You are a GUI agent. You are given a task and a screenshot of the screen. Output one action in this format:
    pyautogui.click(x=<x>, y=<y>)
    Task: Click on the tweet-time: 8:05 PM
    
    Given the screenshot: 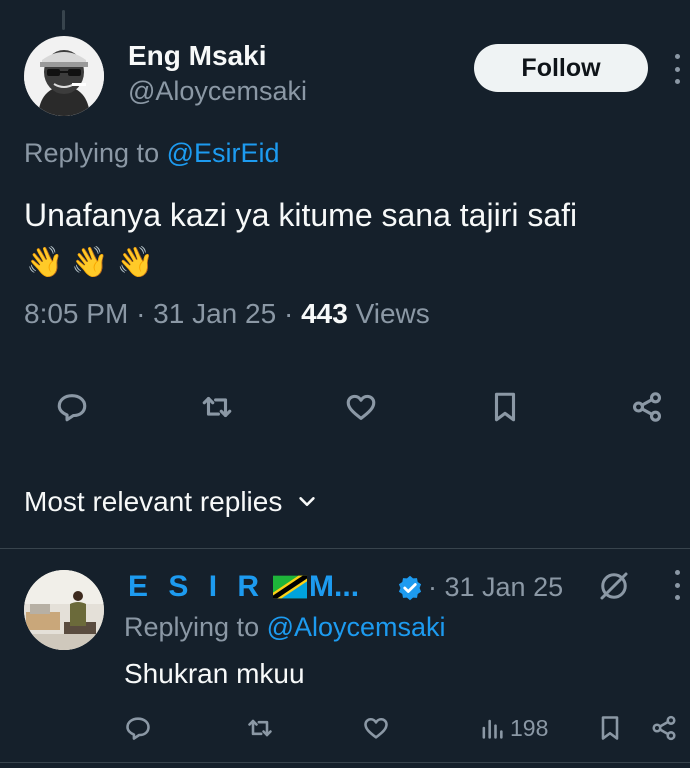 What is the action you would take?
    pyautogui.click(x=76, y=313)
    